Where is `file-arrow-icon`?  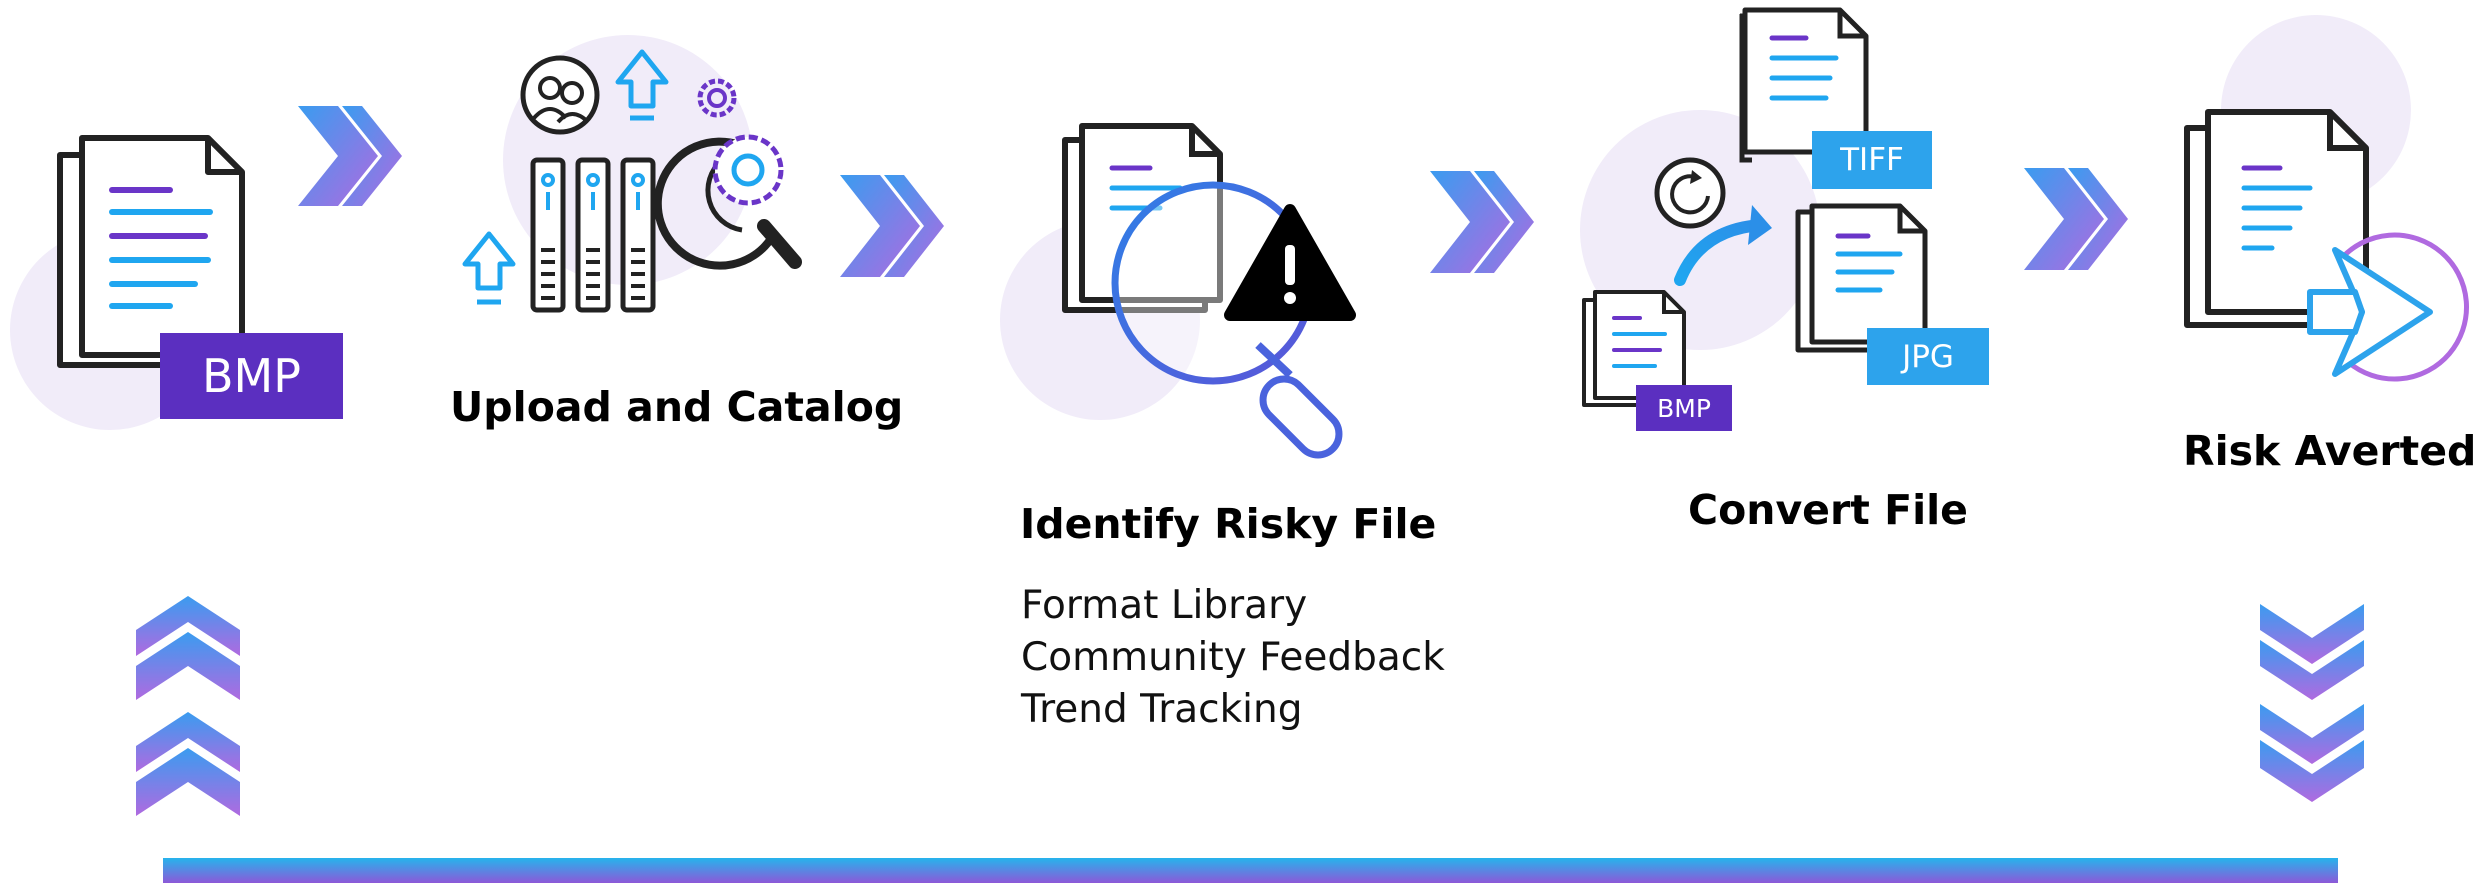 file-arrow-icon is located at coordinates (2326, 245).